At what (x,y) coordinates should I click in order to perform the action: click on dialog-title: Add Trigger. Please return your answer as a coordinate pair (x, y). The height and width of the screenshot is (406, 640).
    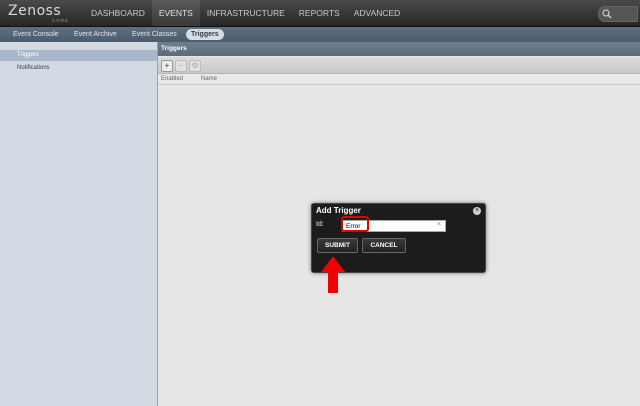
    Looking at the image, I should click on (338, 210).